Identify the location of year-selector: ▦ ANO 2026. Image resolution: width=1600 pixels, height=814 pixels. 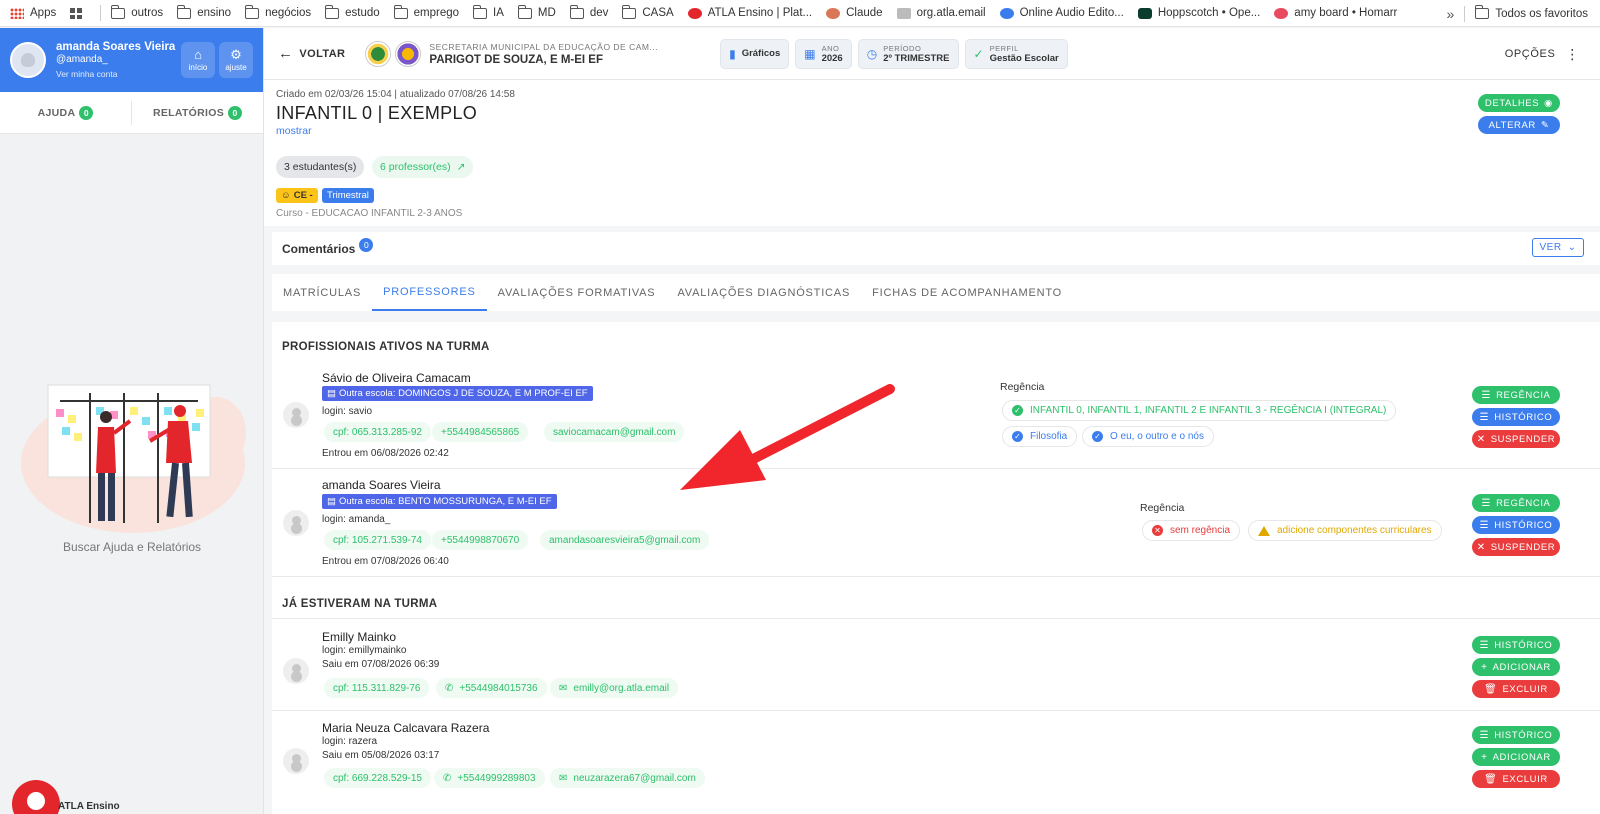
(823, 53).